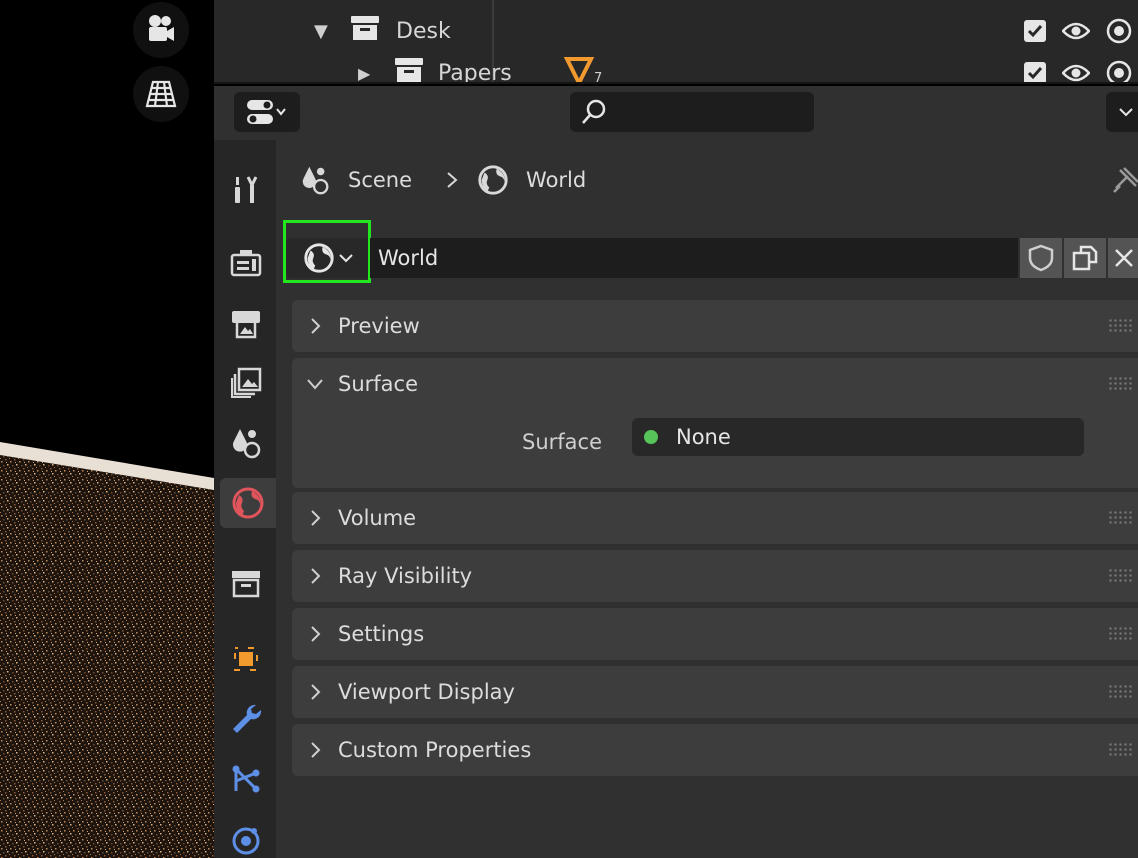  I want to click on panel-header: Viewport Display, so click(715, 692).